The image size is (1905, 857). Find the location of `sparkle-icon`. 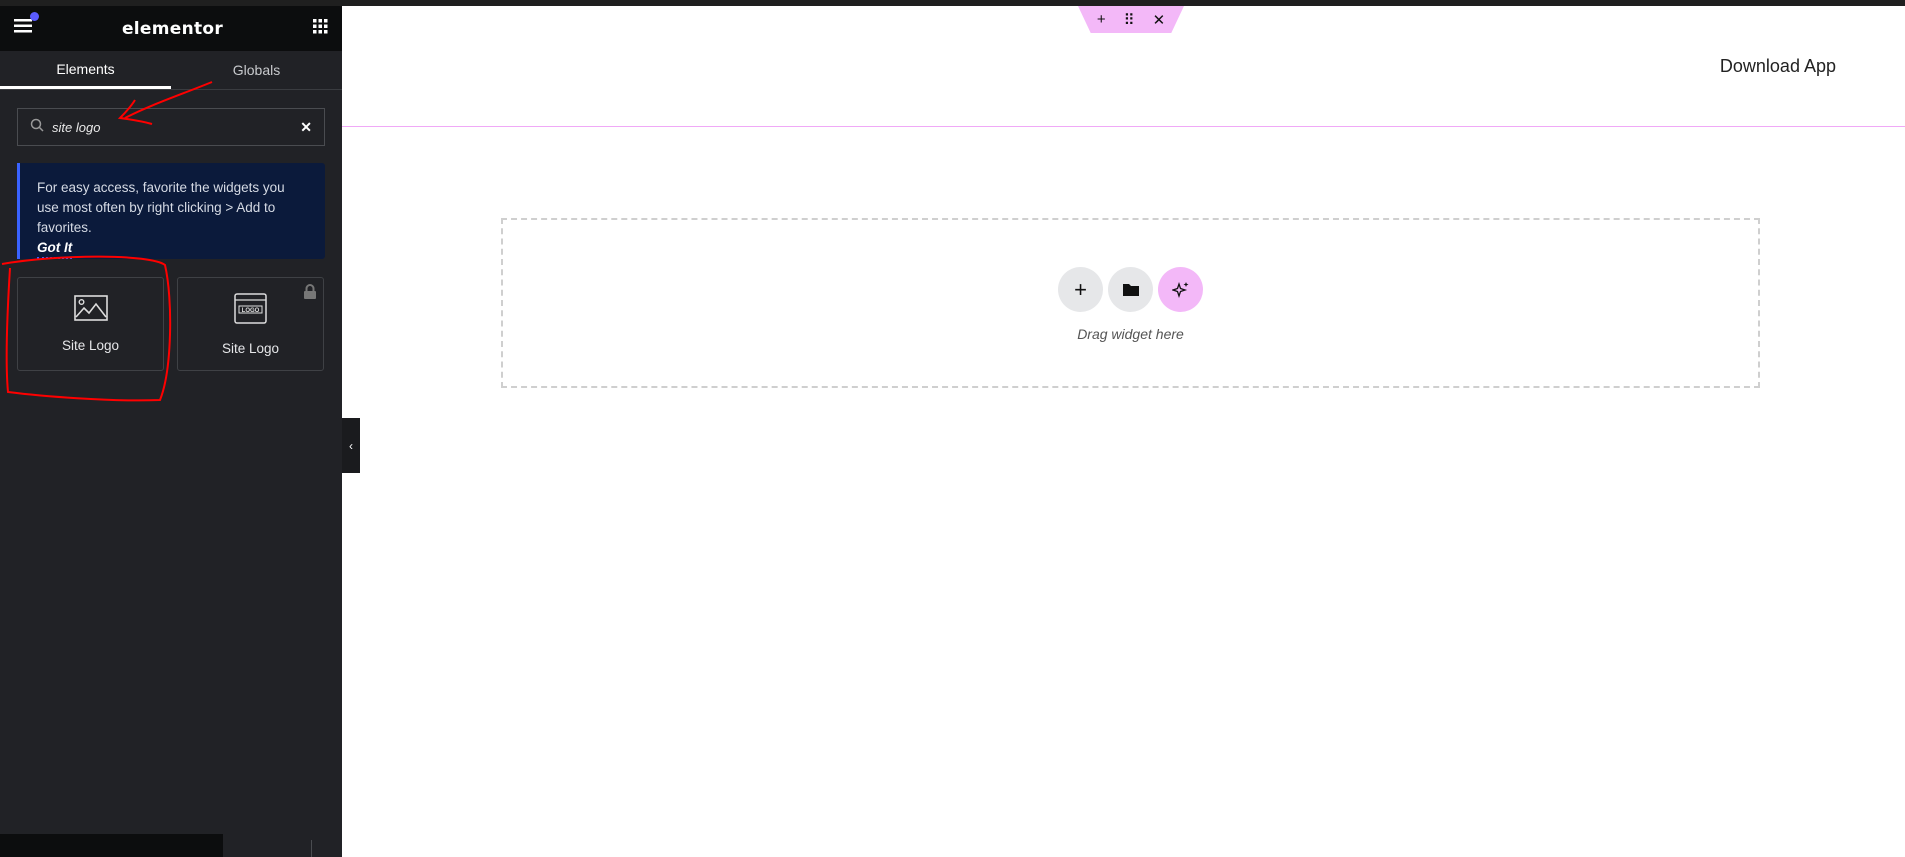

sparkle-icon is located at coordinates (1179, 289).